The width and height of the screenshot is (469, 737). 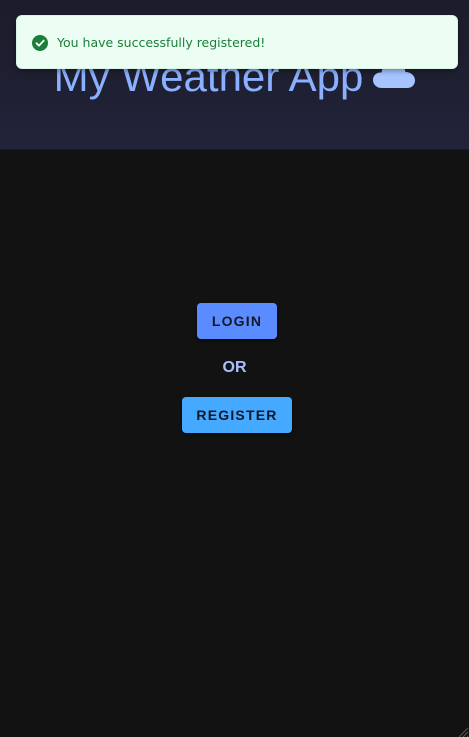 What do you see at coordinates (237, 321) in the screenshot?
I see `login-button: LOGIN` at bounding box center [237, 321].